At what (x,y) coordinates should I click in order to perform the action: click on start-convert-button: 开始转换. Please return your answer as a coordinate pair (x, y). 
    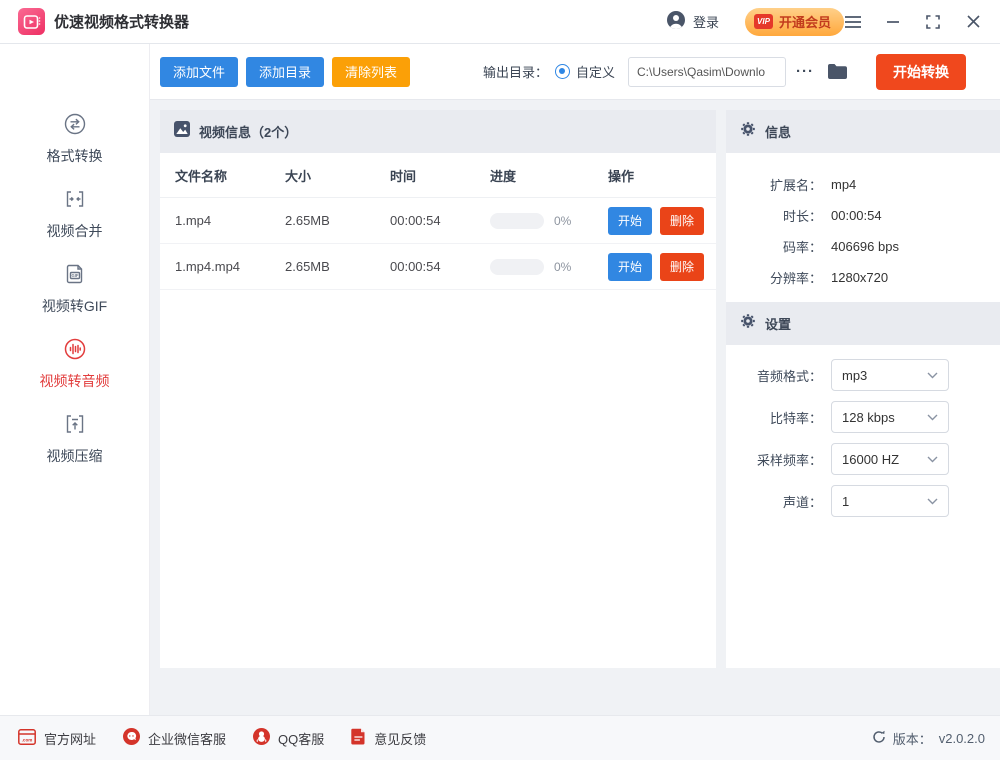
    Looking at the image, I should click on (921, 71).